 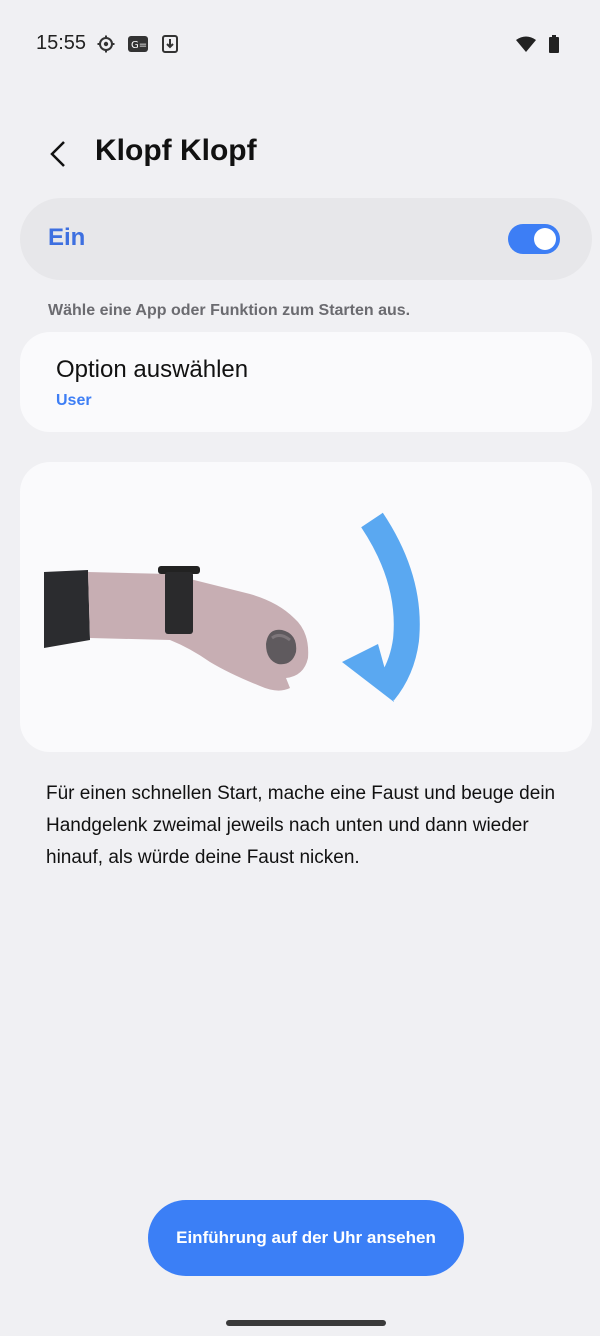 What do you see at coordinates (61, 43) in the screenshot?
I see `status-time: 15:55` at bounding box center [61, 43].